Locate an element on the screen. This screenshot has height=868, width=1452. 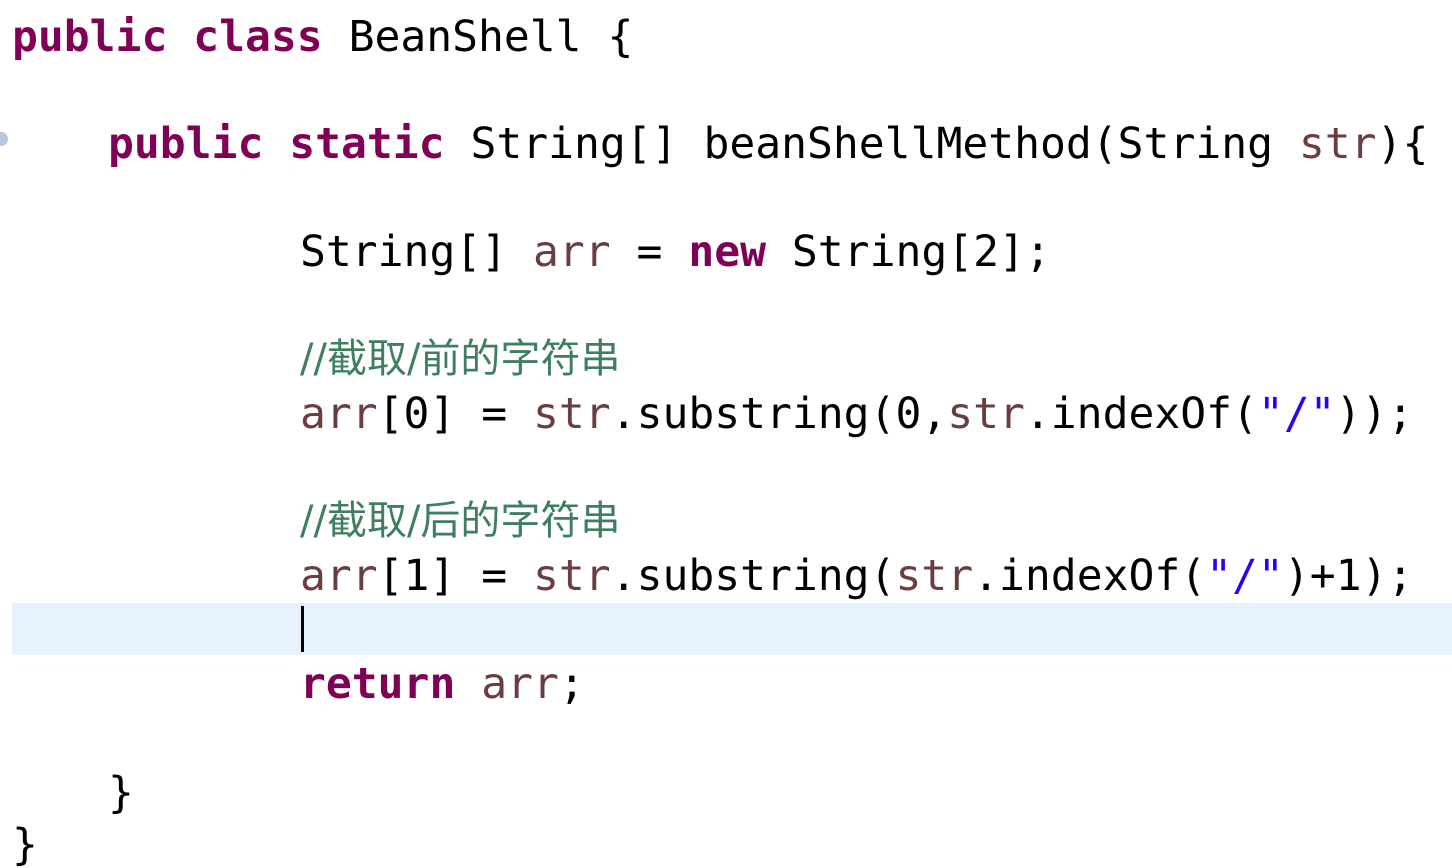
code-line-comment: //截取/后的字符串 is located at coordinates (460, 520).